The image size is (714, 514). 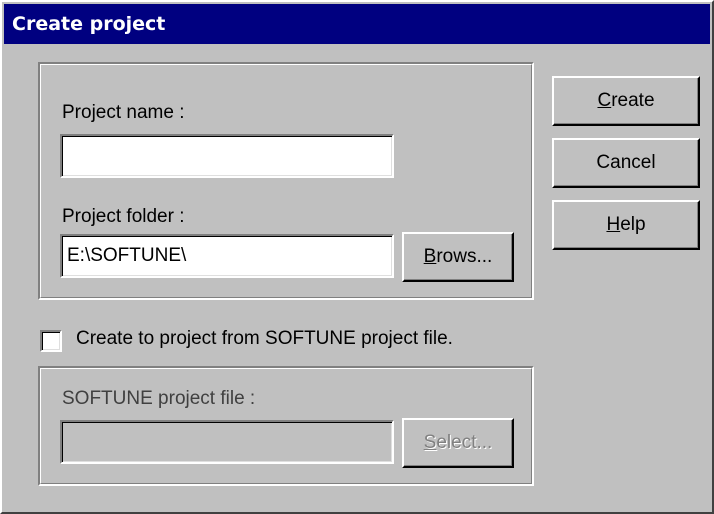 I want to click on cancel-button: Cancel, so click(x=626, y=163).